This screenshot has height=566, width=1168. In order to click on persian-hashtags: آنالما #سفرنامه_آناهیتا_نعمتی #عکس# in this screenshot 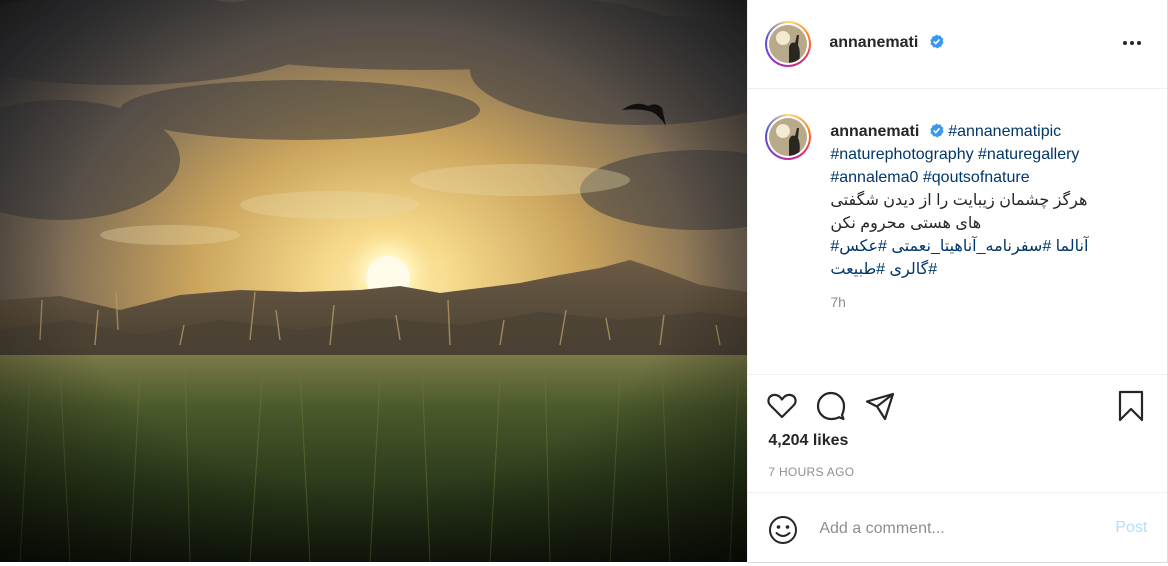, I will do `click(980, 246)`.